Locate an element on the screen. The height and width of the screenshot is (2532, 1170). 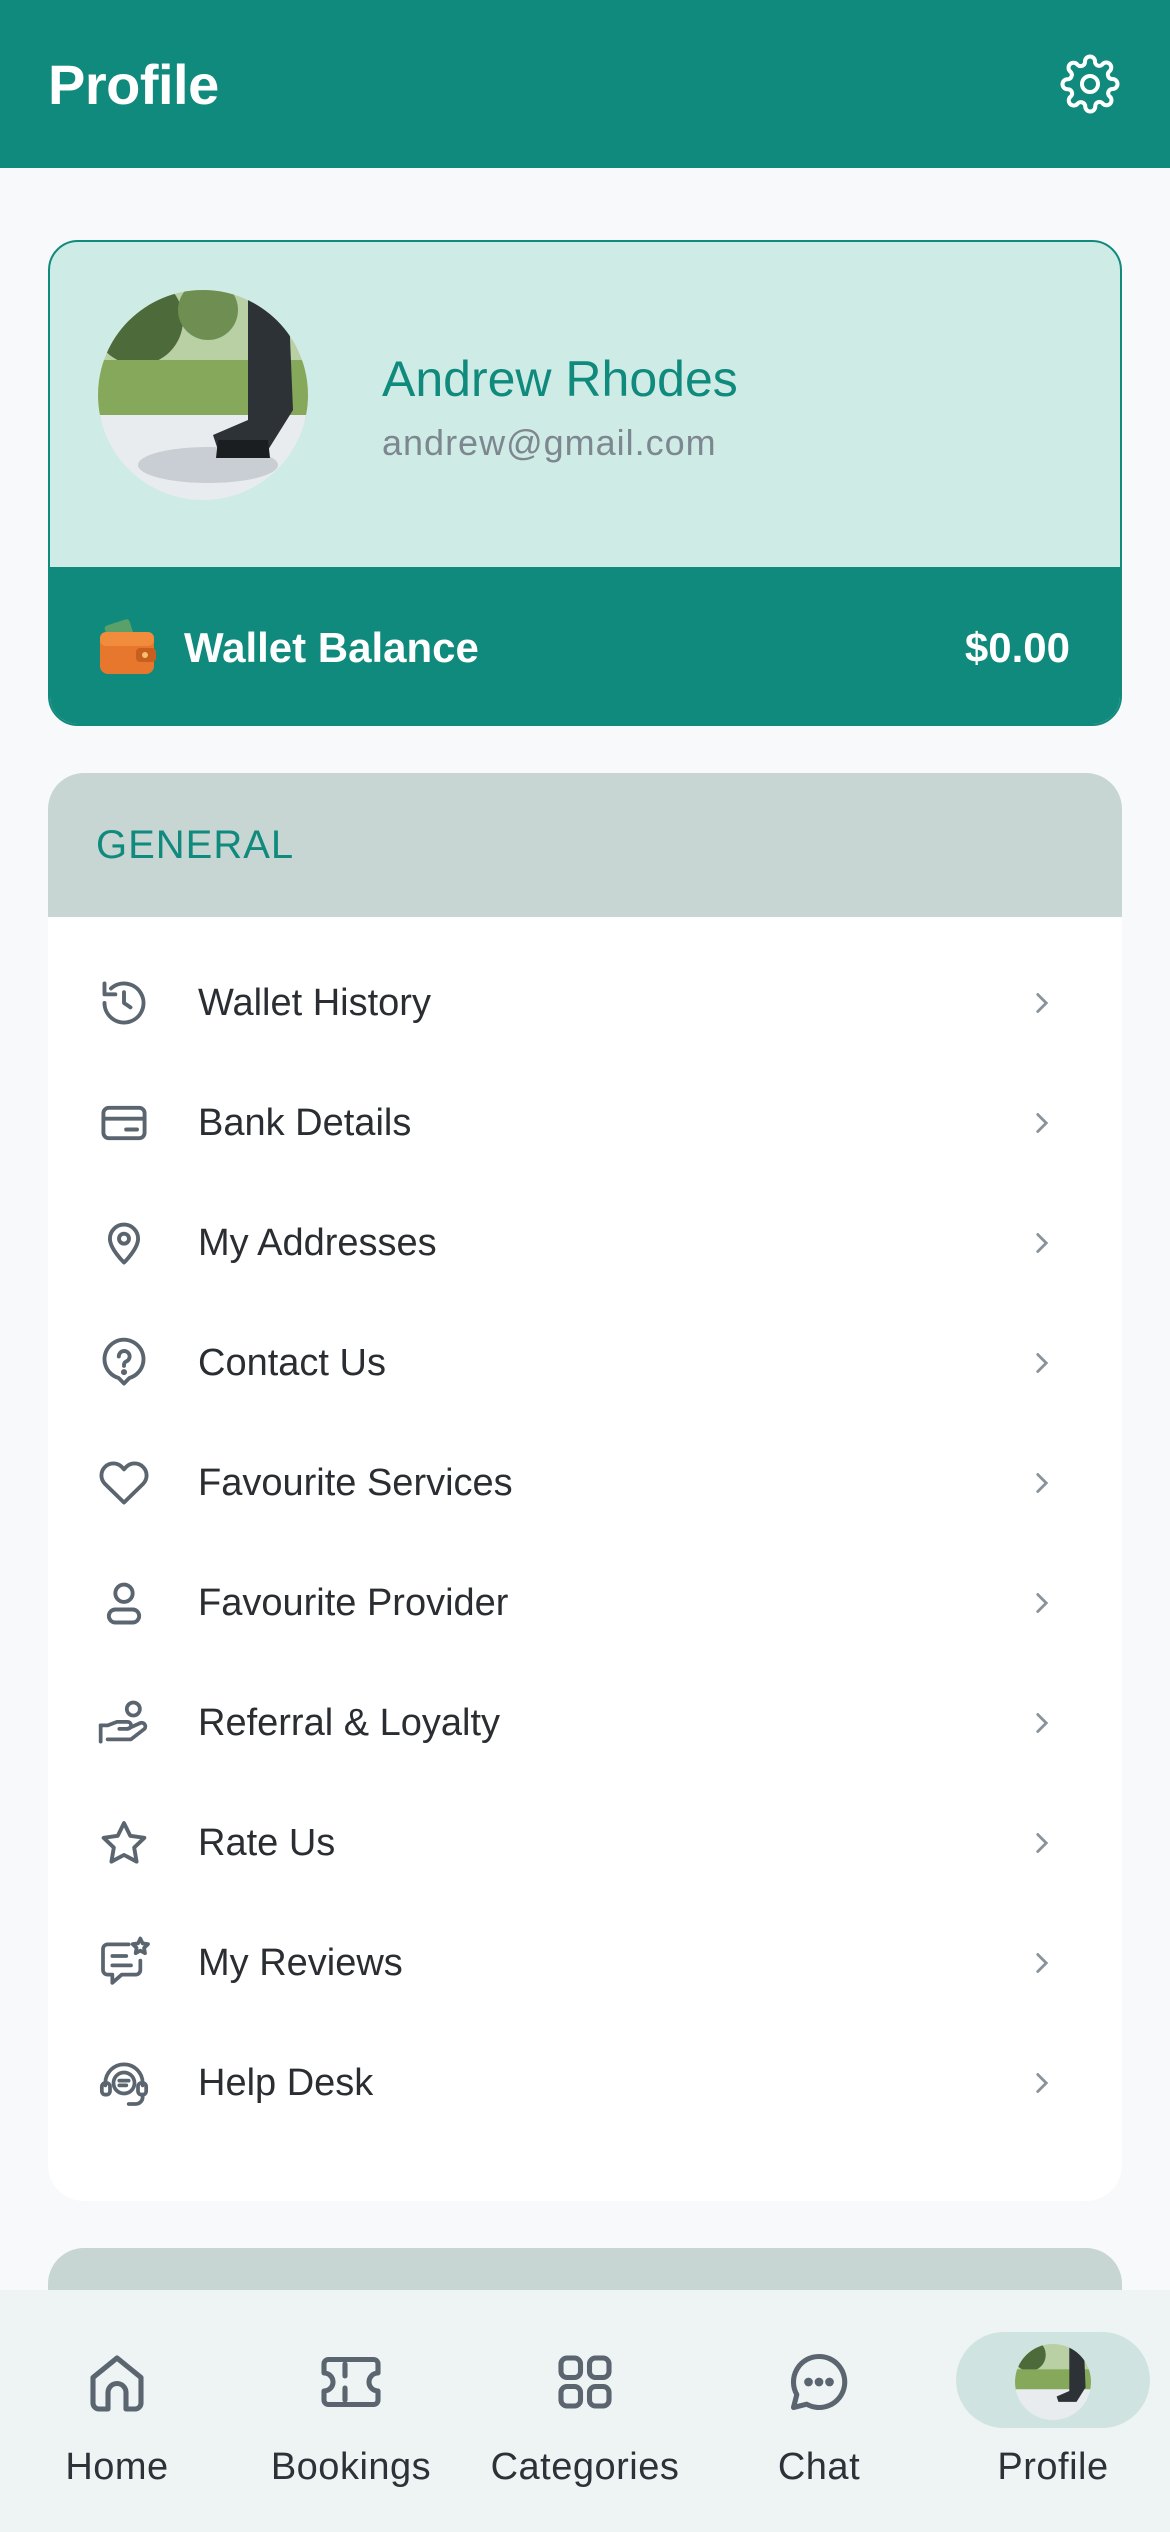
wallet-icon is located at coordinates (128, 648).